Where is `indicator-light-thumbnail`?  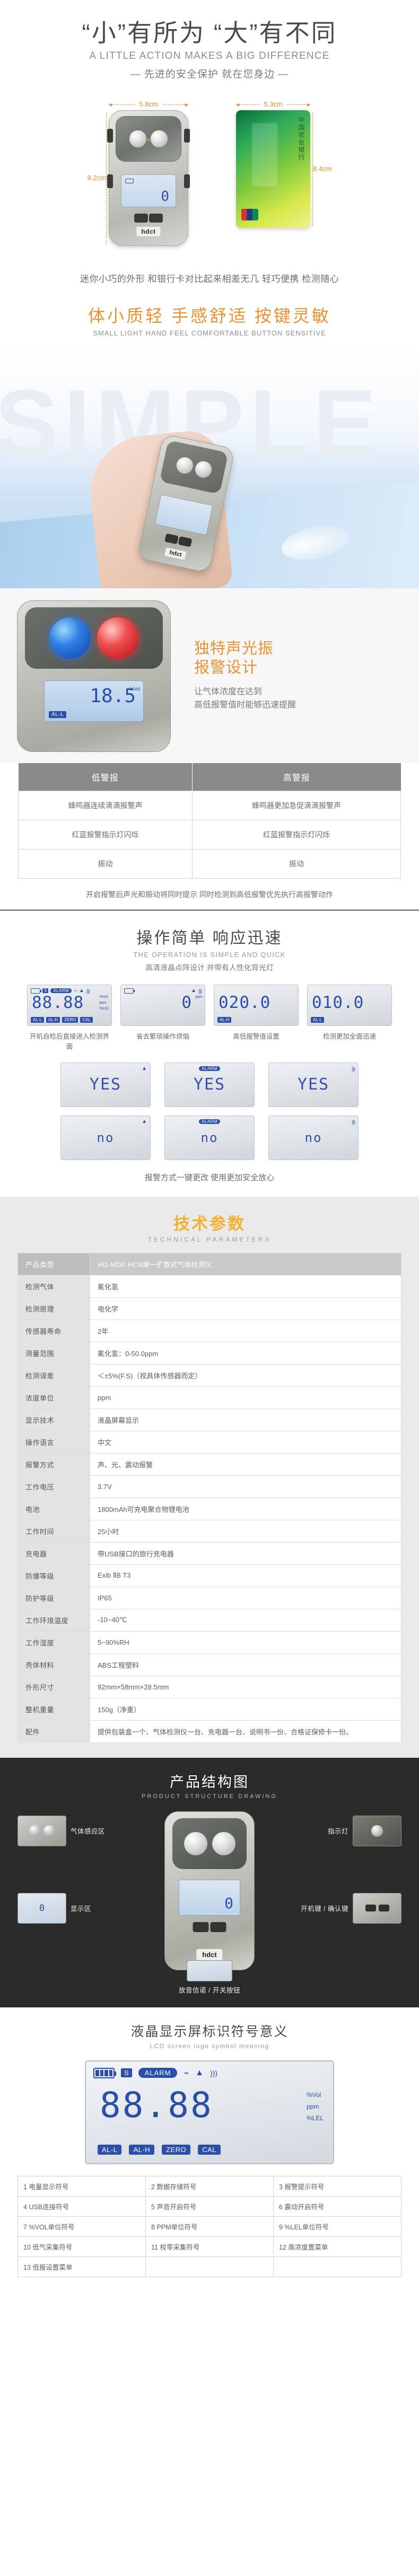
indicator-light-thumbnail is located at coordinates (377, 1830).